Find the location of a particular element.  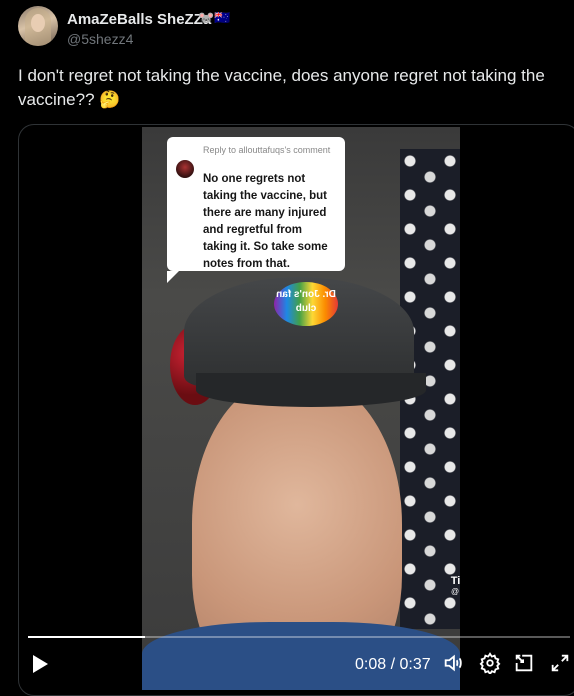

volume-icon is located at coordinates (453, 663).